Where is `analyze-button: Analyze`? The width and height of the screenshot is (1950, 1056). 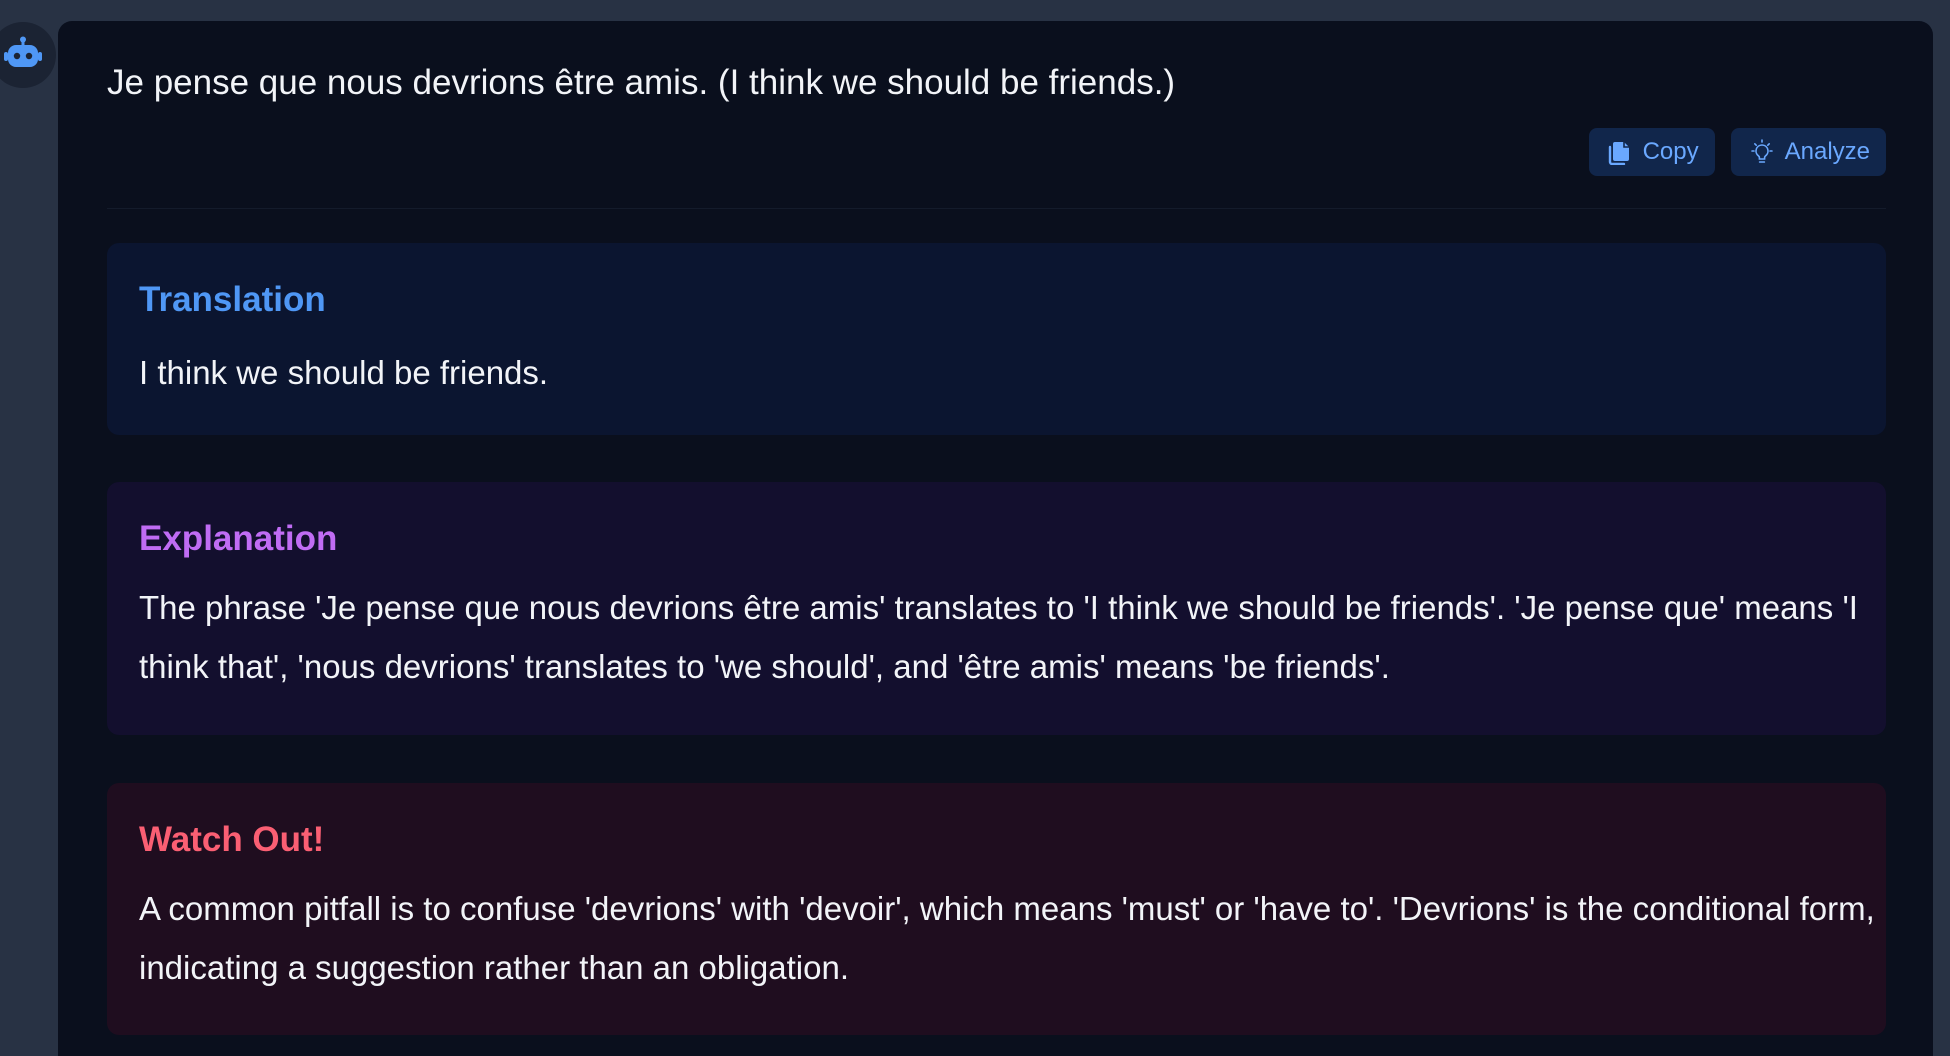
analyze-button: Analyze is located at coordinates (1808, 152).